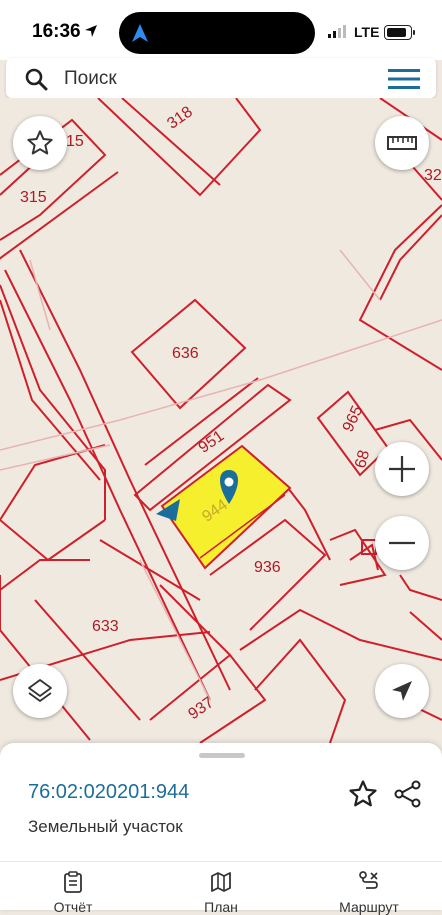  What do you see at coordinates (217, 33) in the screenshot?
I see `dynamic-island` at bounding box center [217, 33].